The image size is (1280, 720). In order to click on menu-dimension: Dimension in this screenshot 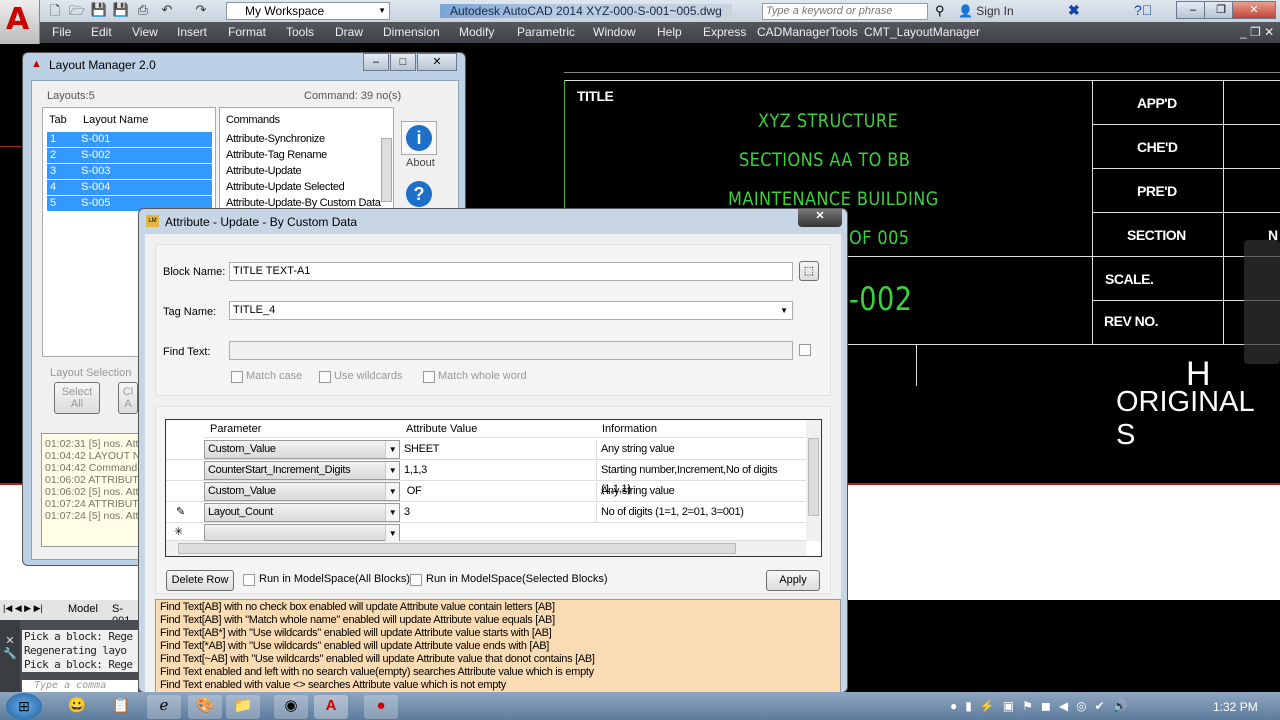, I will do `click(411, 32)`.